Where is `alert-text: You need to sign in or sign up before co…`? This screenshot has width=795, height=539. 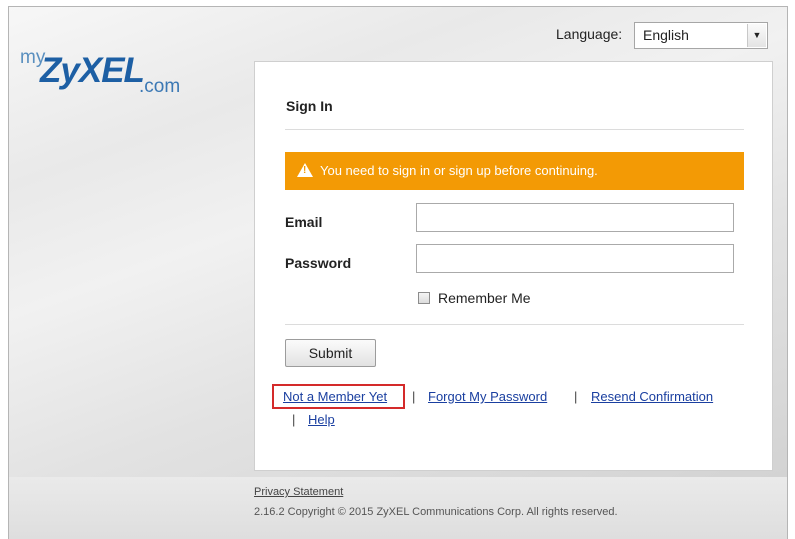 alert-text: You need to sign in or sign up before co… is located at coordinates (459, 170).